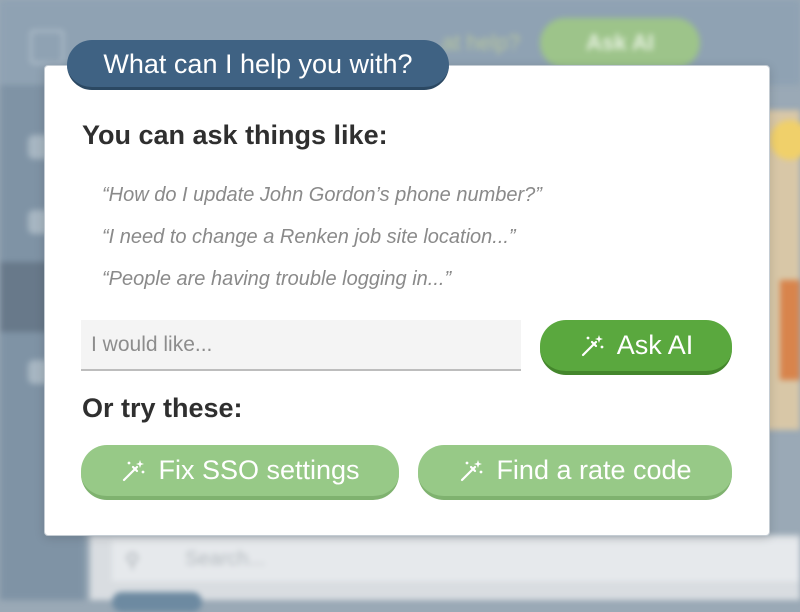 The image size is (800, 612). I want to click on suggestion-label: Fix SSO settings, so click(259, 470).